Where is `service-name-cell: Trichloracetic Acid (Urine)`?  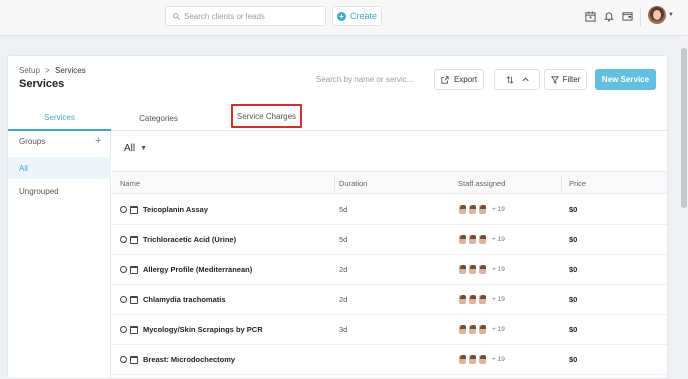 service-name-cell: Trichloracetic Acid (Urine) is located at coordinates (178, 239).